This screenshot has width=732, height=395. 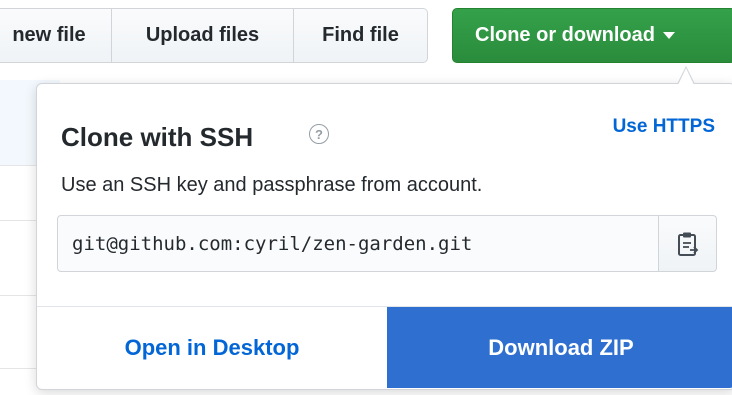 I want to click on clone-or-download-button: Clone or download, so click(x=592, y=35).